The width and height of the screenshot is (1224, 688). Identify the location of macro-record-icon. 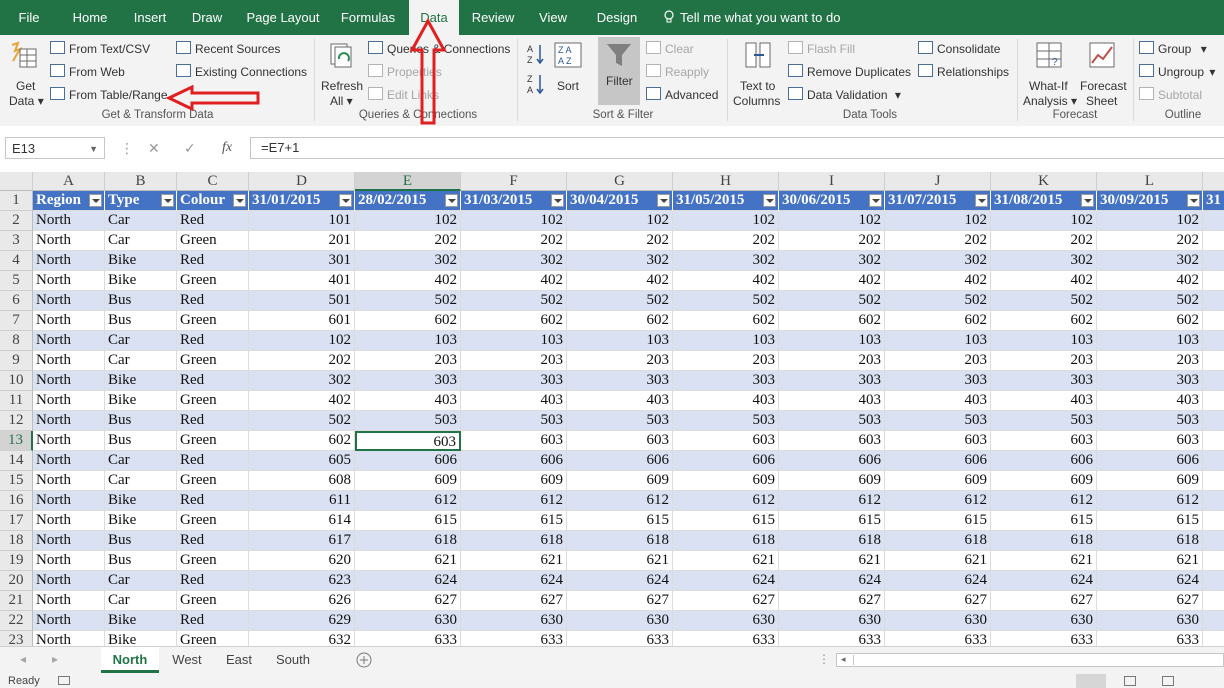
(64, 680).